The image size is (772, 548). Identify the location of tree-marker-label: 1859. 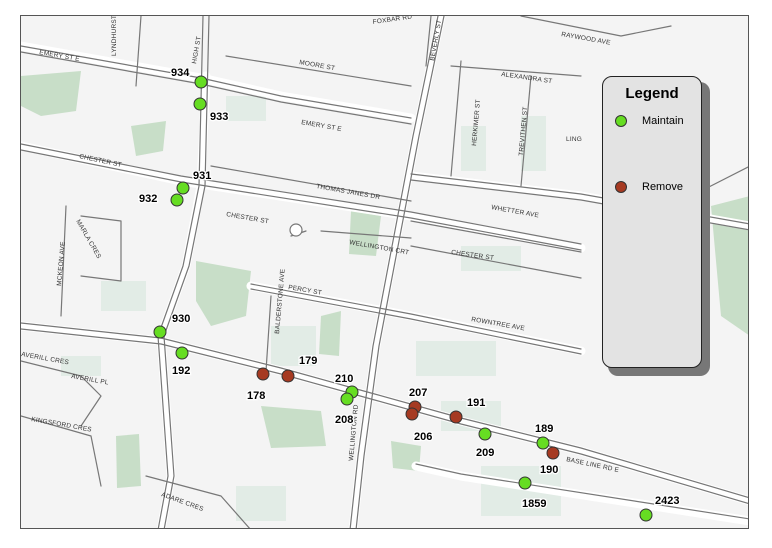
(534, 504).